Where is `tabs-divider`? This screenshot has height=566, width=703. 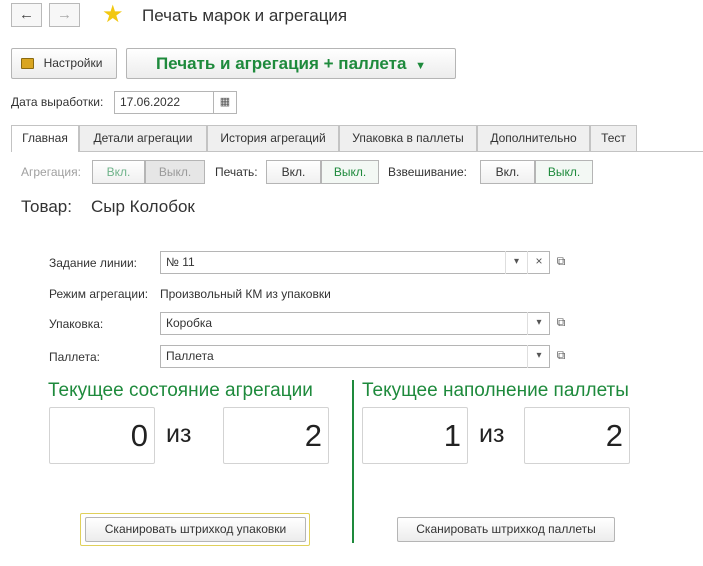 tabs-divider is located at coordinates (357, 151).